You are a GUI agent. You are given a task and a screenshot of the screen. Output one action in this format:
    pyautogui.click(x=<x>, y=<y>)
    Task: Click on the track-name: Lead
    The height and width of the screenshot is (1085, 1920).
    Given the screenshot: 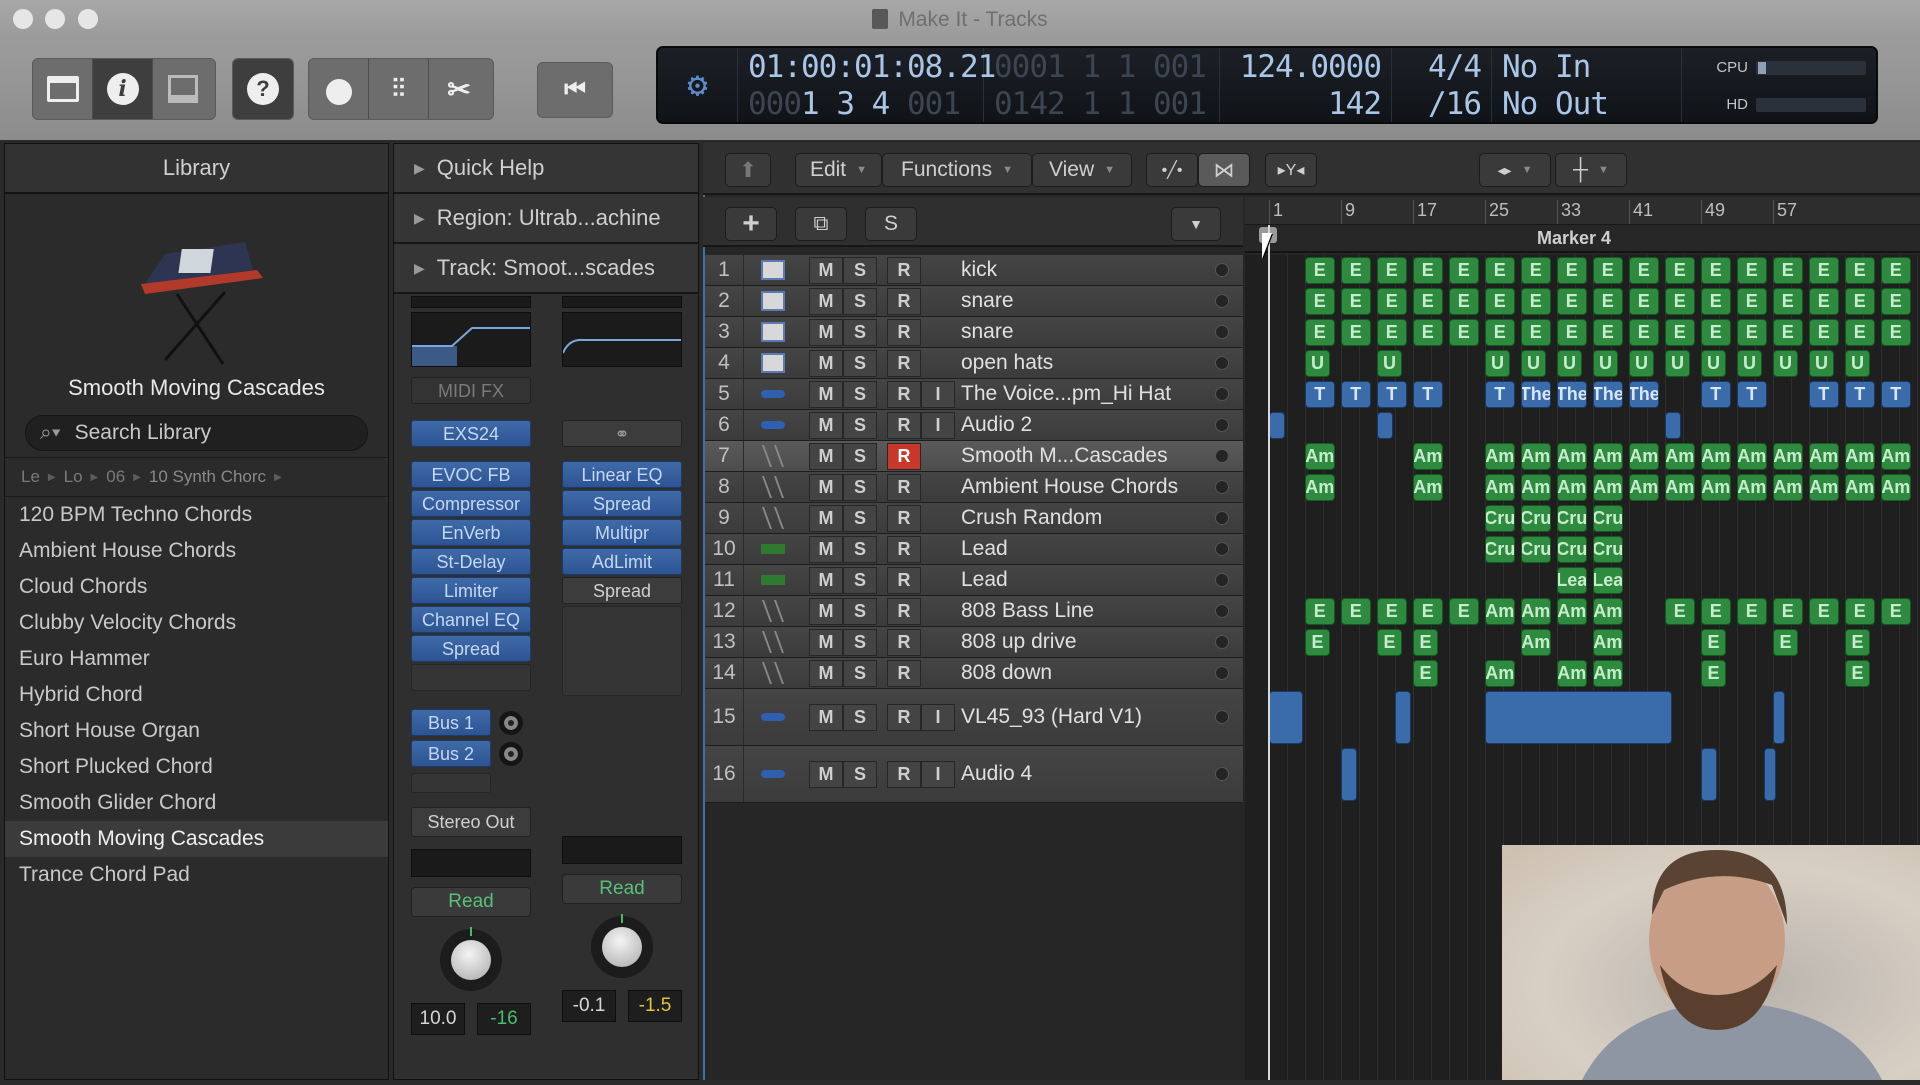 What is the action you would take?
    pyautogui.click(x=984, y=549)
    